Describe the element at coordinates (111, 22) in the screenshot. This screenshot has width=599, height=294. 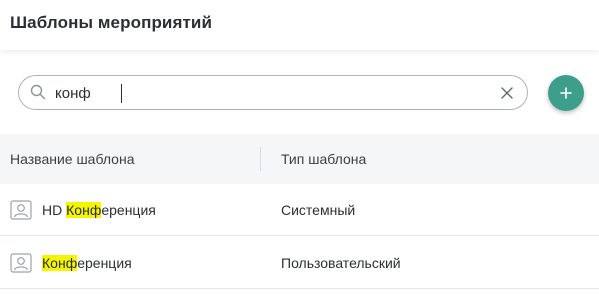
I see `page-title: Шаблоны мероприятий` at that location.